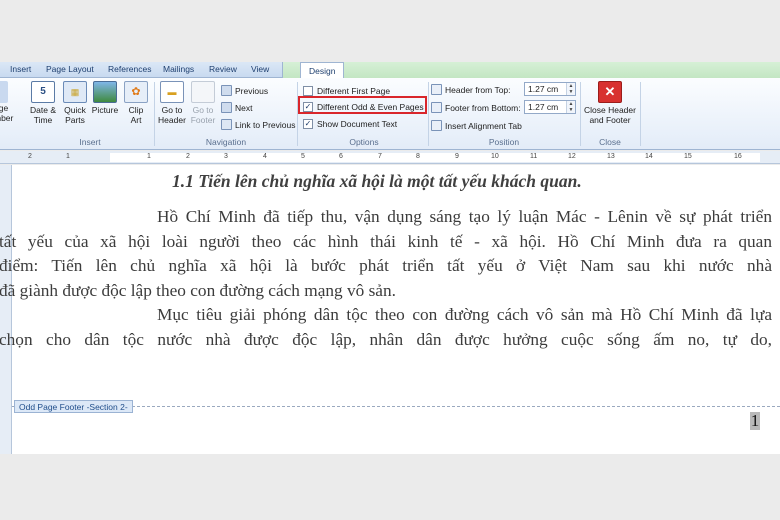  I want to click on footer-from-bottom-spinner: 1.27 cm ▲ ▼, so click(550, 107).